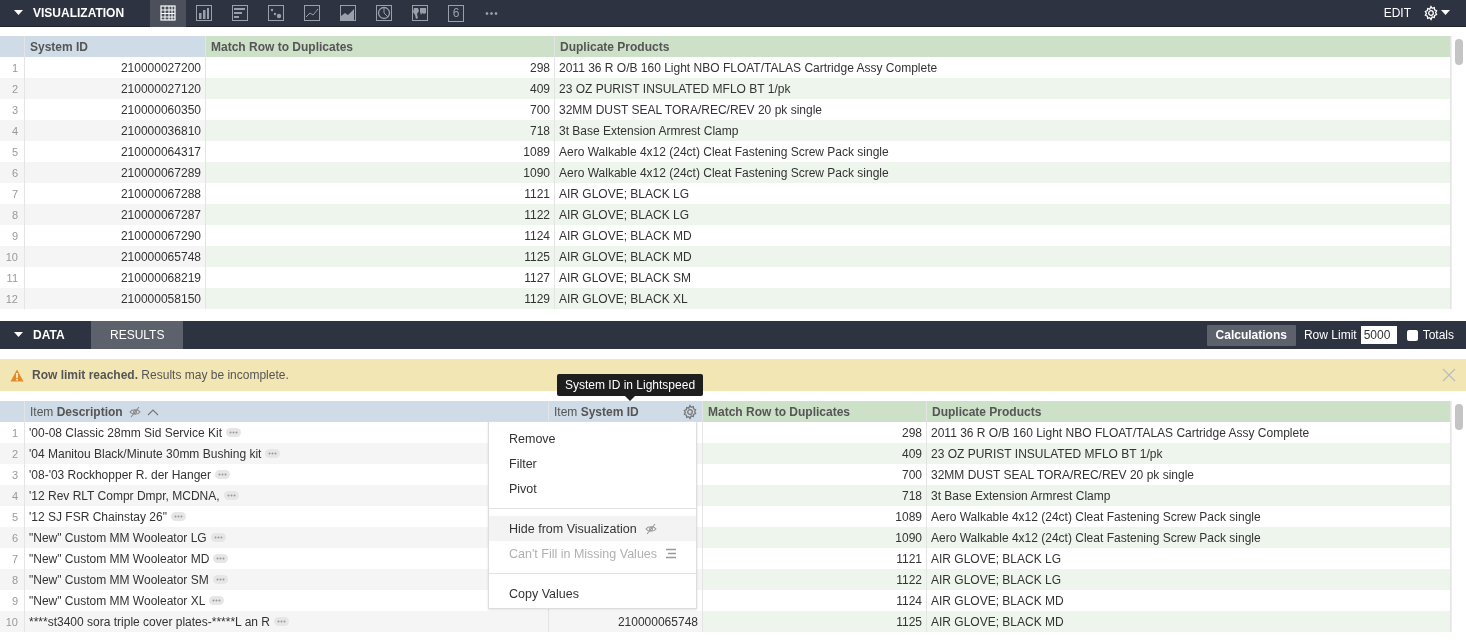 Image resolution: width=1466 pixels, height=640 pixels. I want to click on row-number: 12, so click(12, 298).